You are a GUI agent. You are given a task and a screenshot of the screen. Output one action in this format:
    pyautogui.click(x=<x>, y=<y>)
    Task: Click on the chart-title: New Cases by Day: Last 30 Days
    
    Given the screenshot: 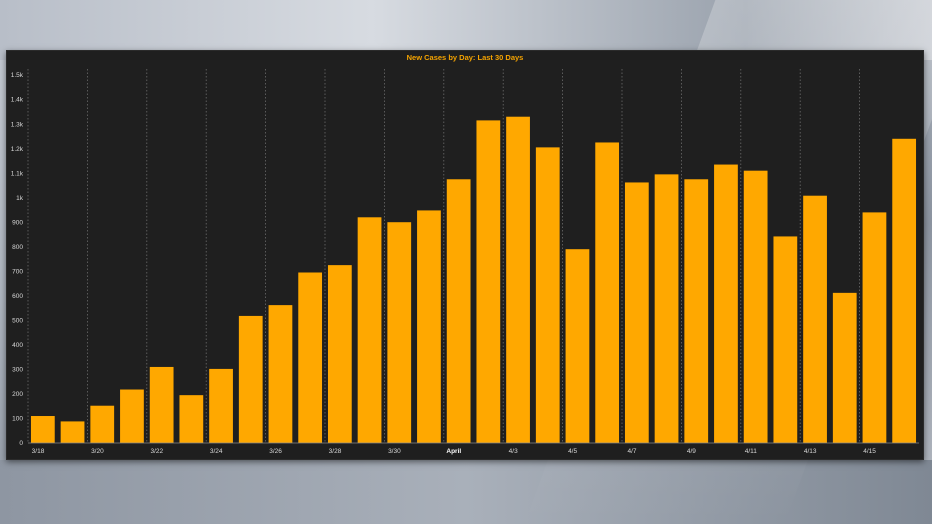 What is the action you would take?
    pyautogui.click(x=465, y=57)
    